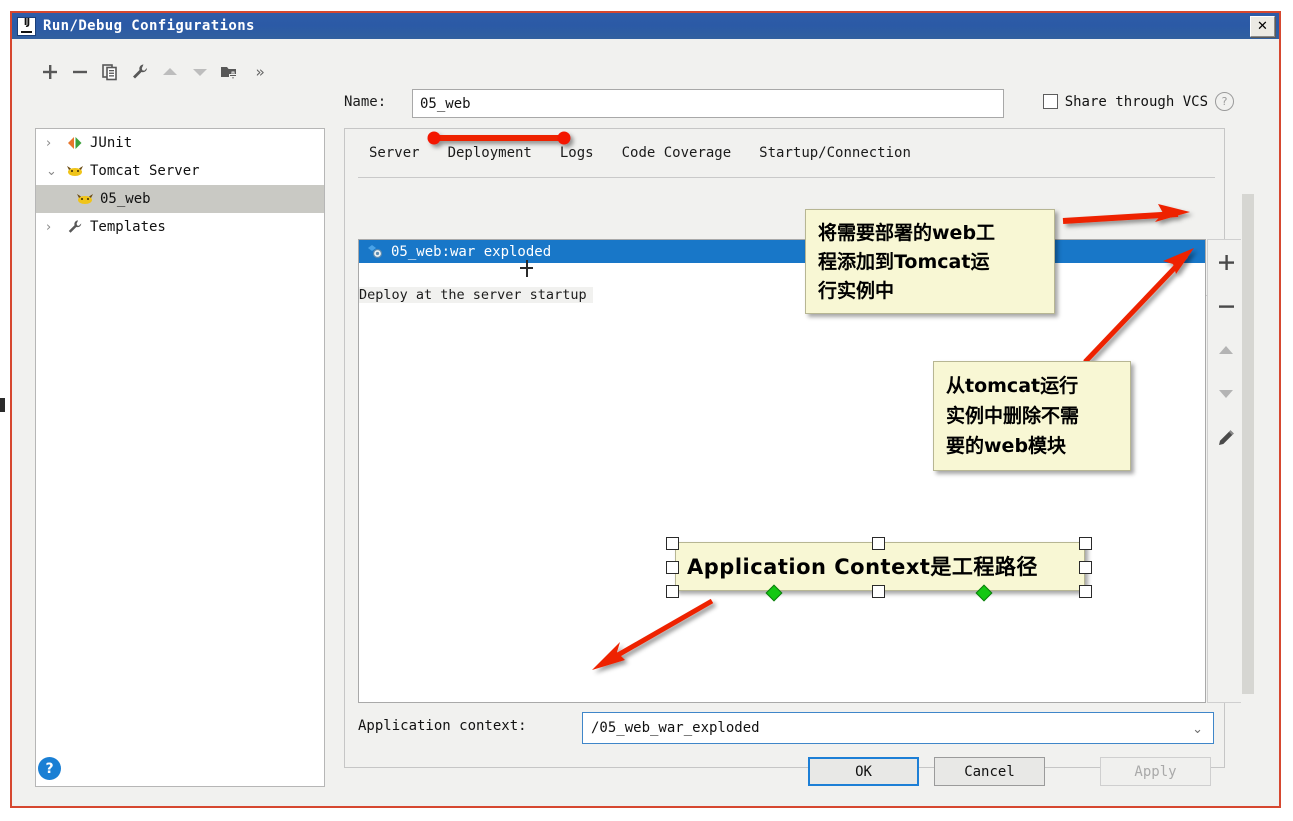 The height and width of the screenshot is (821, 1293). I want to click on text-cursor-icon, so click(526, 268).